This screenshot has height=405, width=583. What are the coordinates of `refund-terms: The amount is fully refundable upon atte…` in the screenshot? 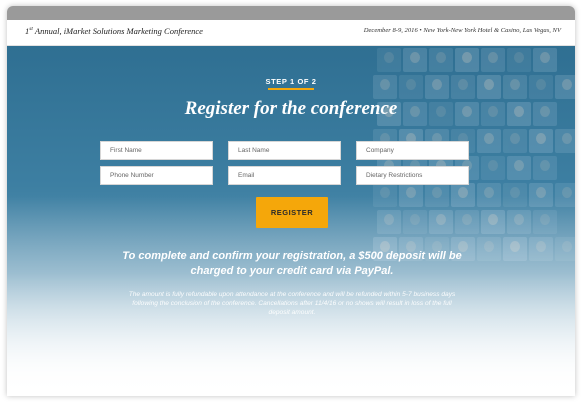 It's located at (292, 303).